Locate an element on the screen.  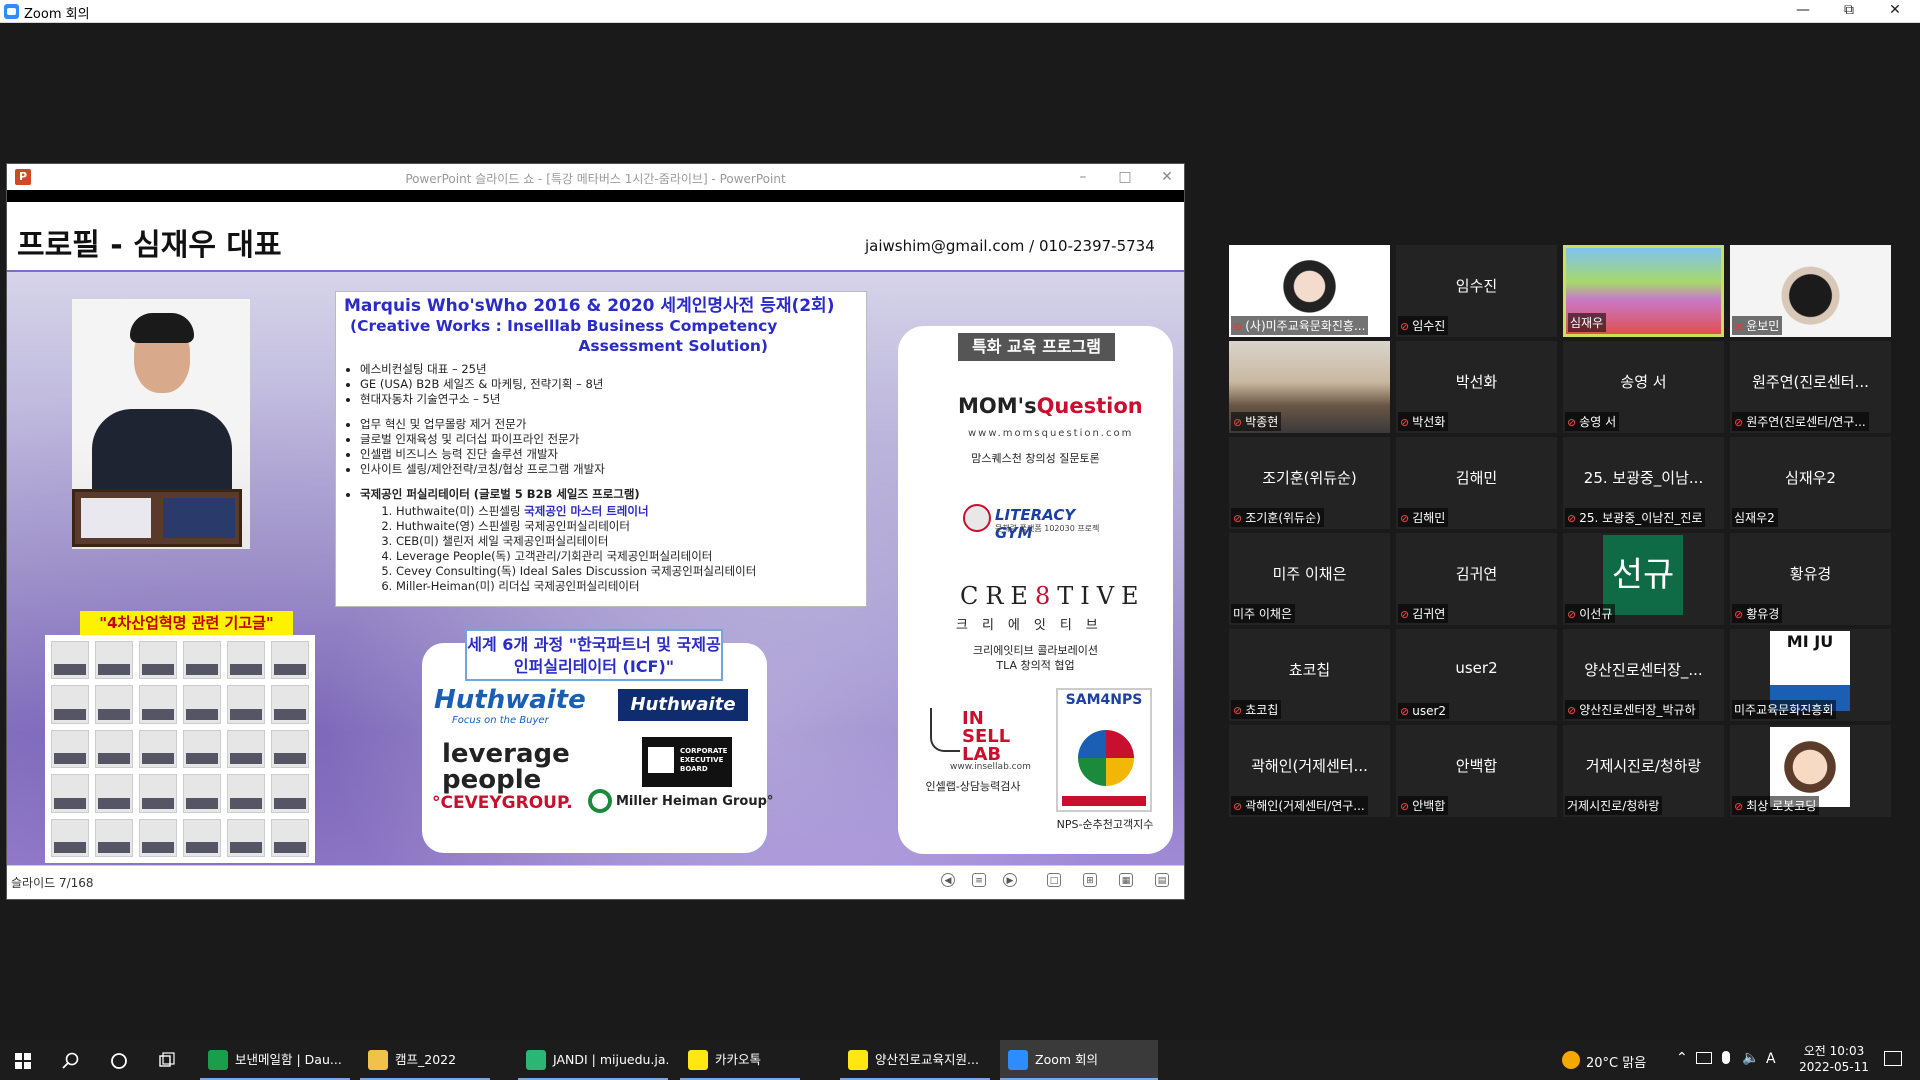
slide-sorter-icon: ⊞ is located at coordinates (1090, 880).